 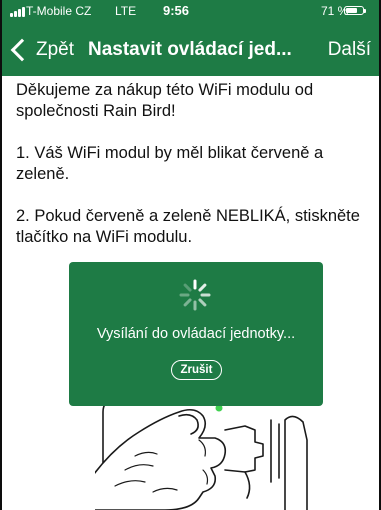 I want to click on navigation-bar: Zpět Nastavit ovládací jed... Další, so click(x=190, y=50).